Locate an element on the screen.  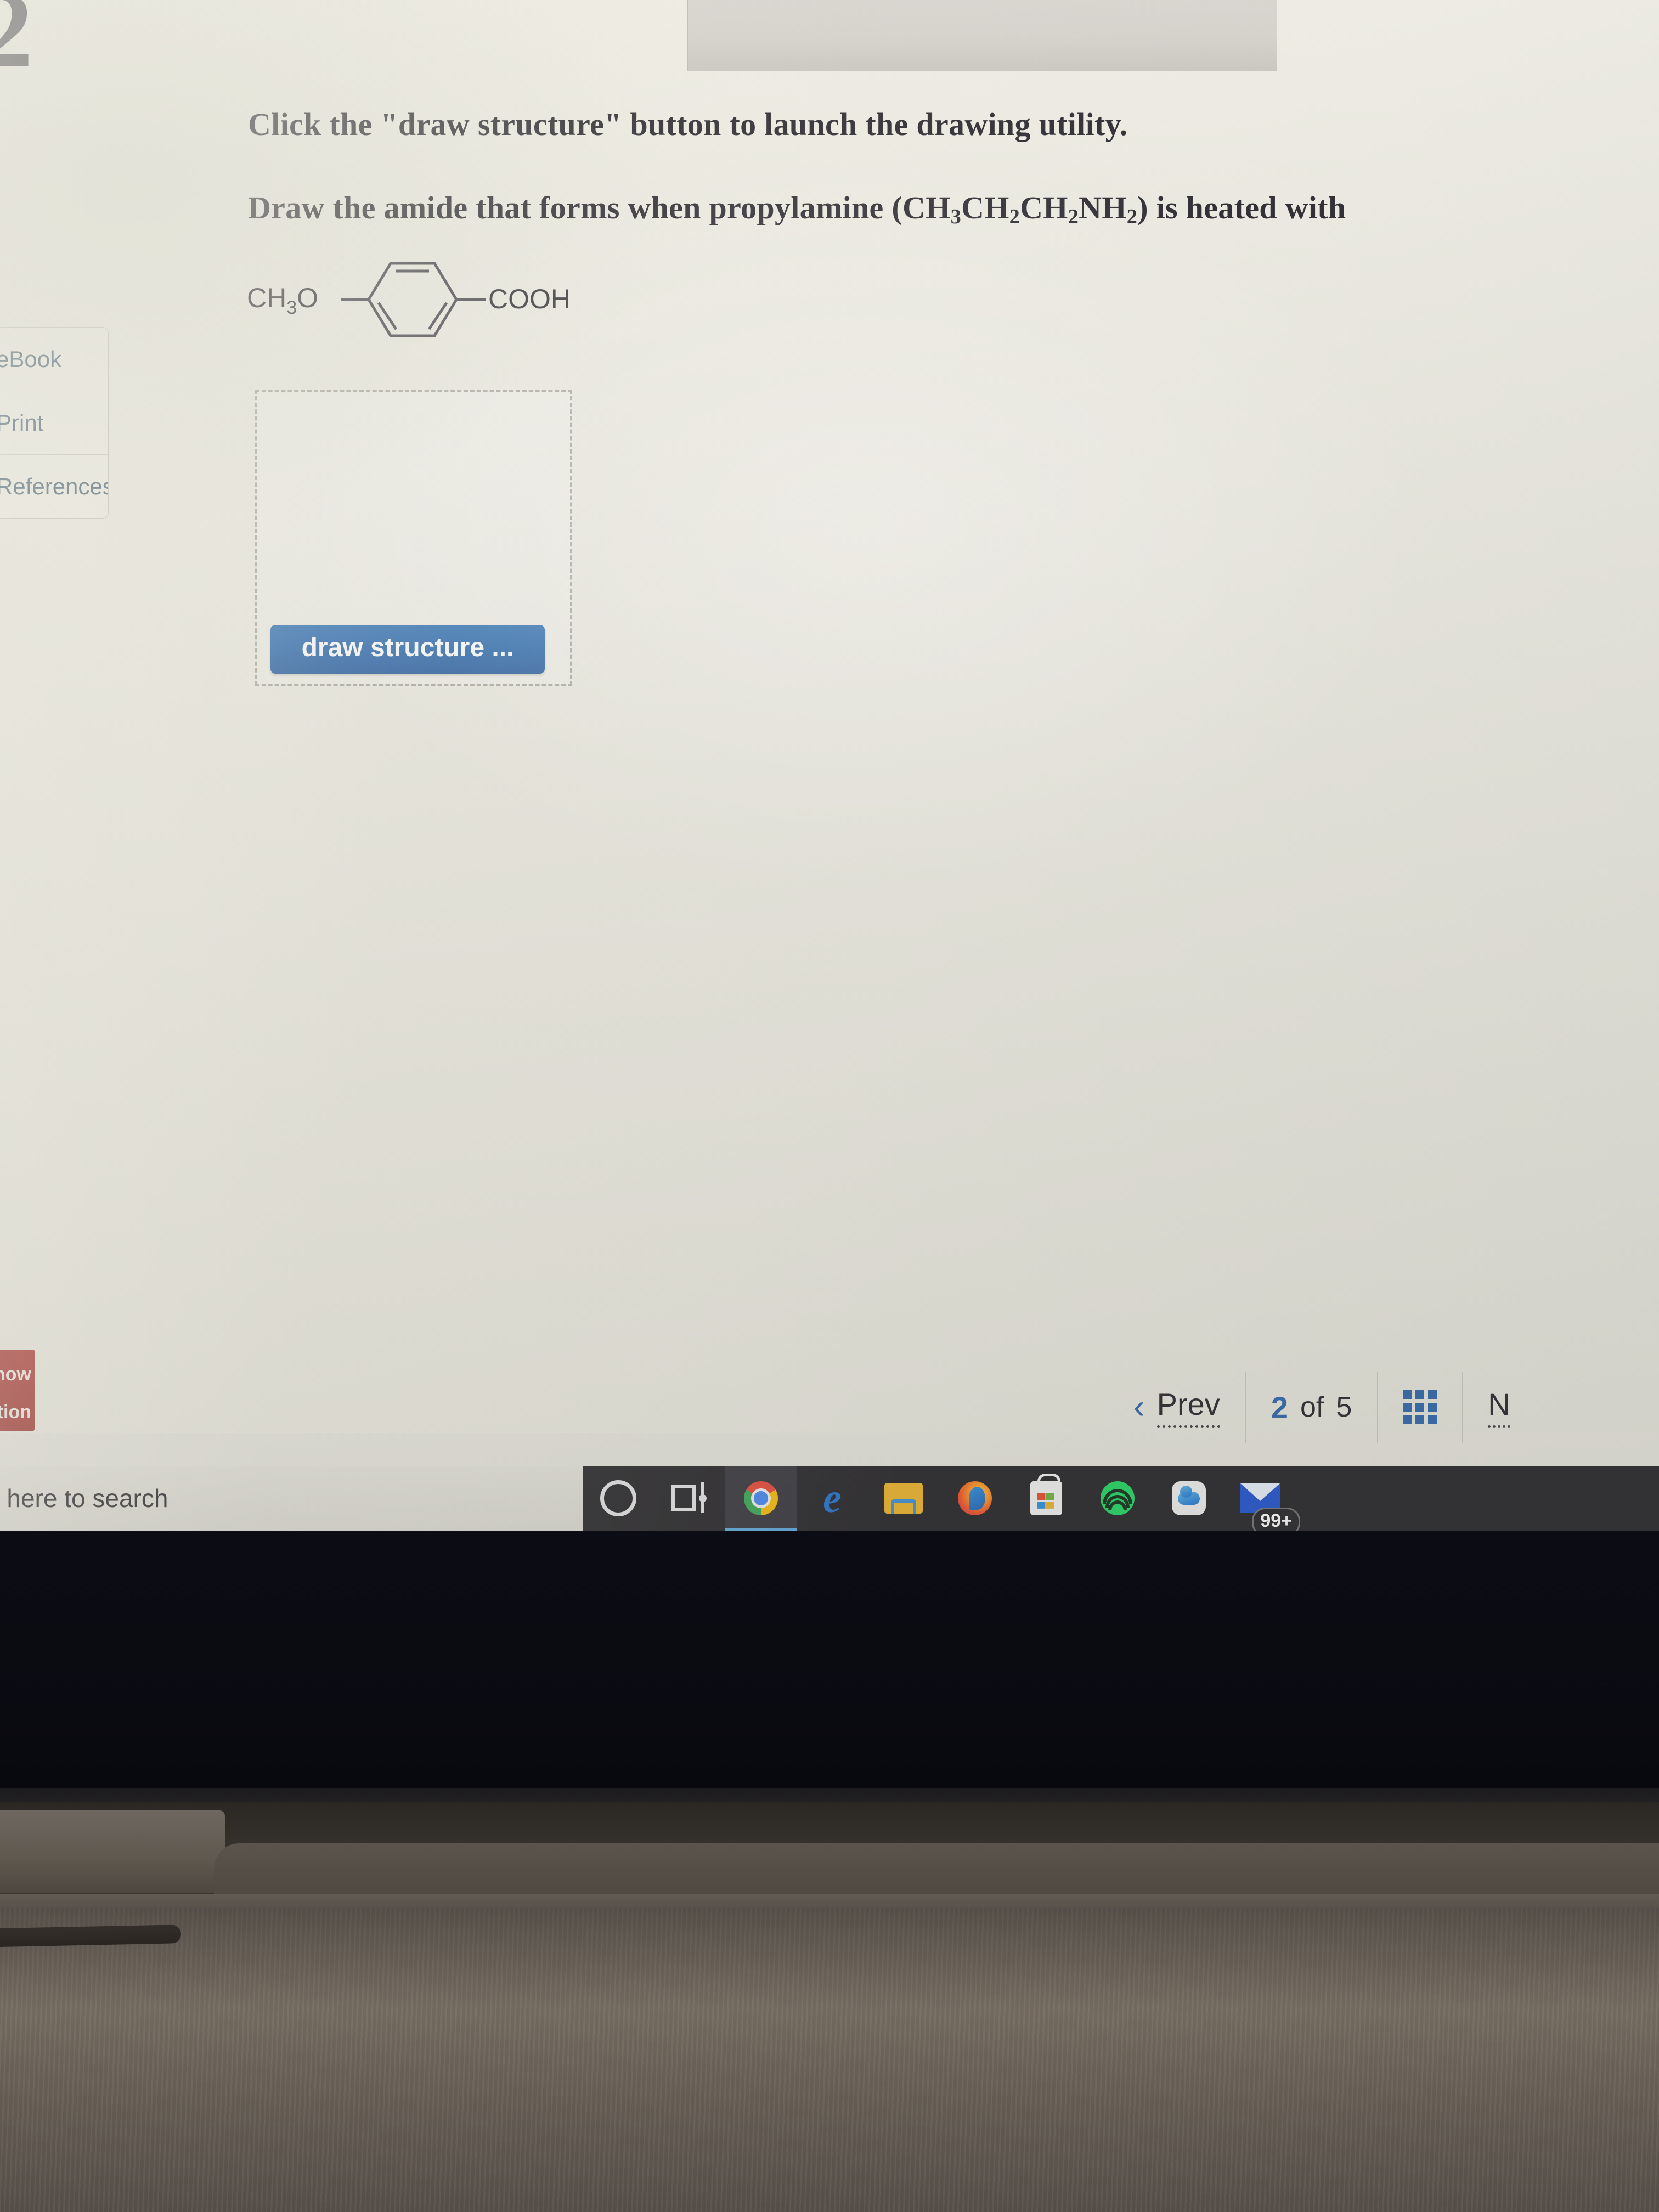
desk-edge-highlight is located at coordinates (830, 1901).